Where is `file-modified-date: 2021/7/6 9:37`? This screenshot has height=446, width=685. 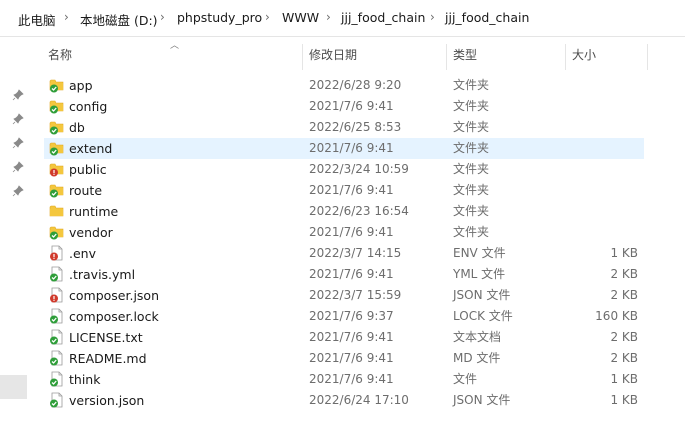
file-modified-date: 2021/7/6 9:37 is located at coordinates (351, 316).